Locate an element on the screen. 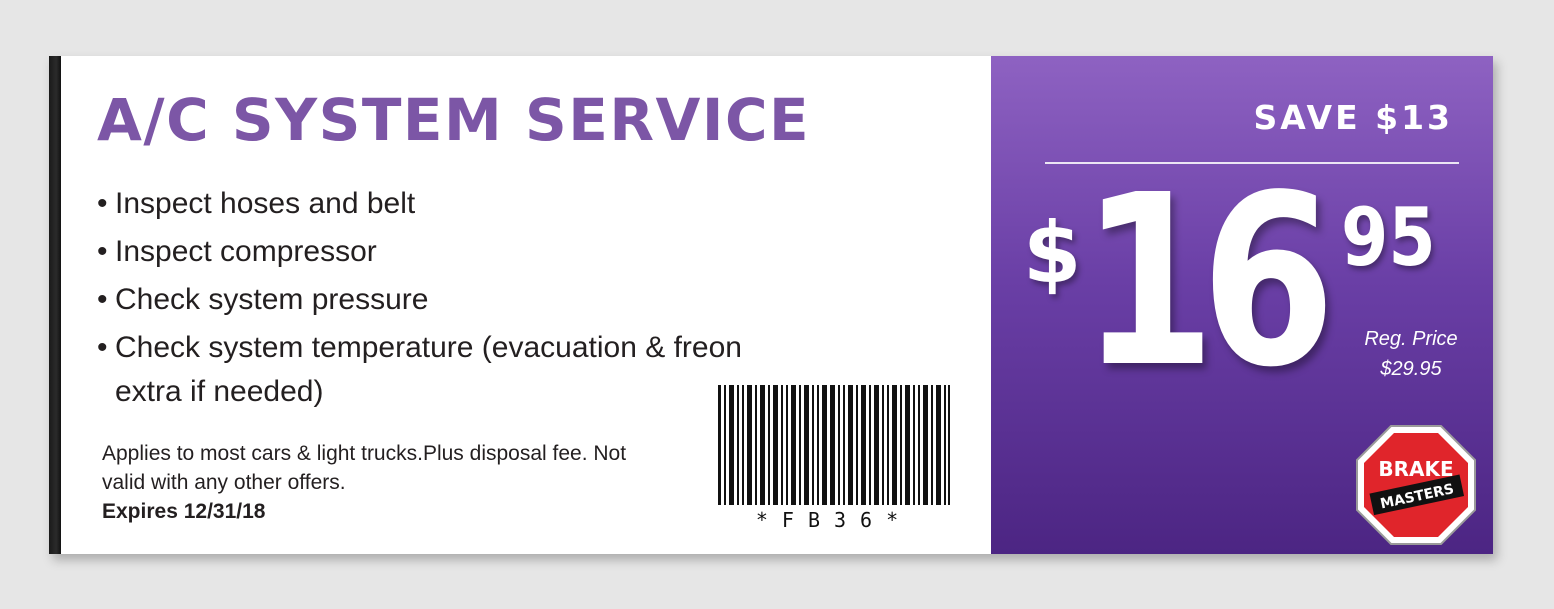  left-edge-strip is located at coordinates (55, 305).